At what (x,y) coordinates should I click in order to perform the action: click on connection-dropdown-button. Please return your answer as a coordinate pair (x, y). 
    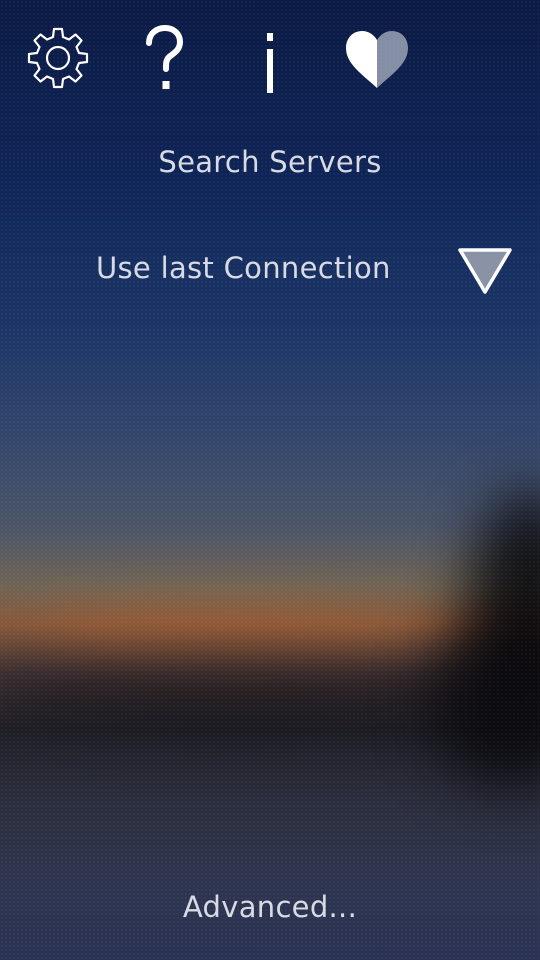
    Looking at the image, I should click on (485, 271).